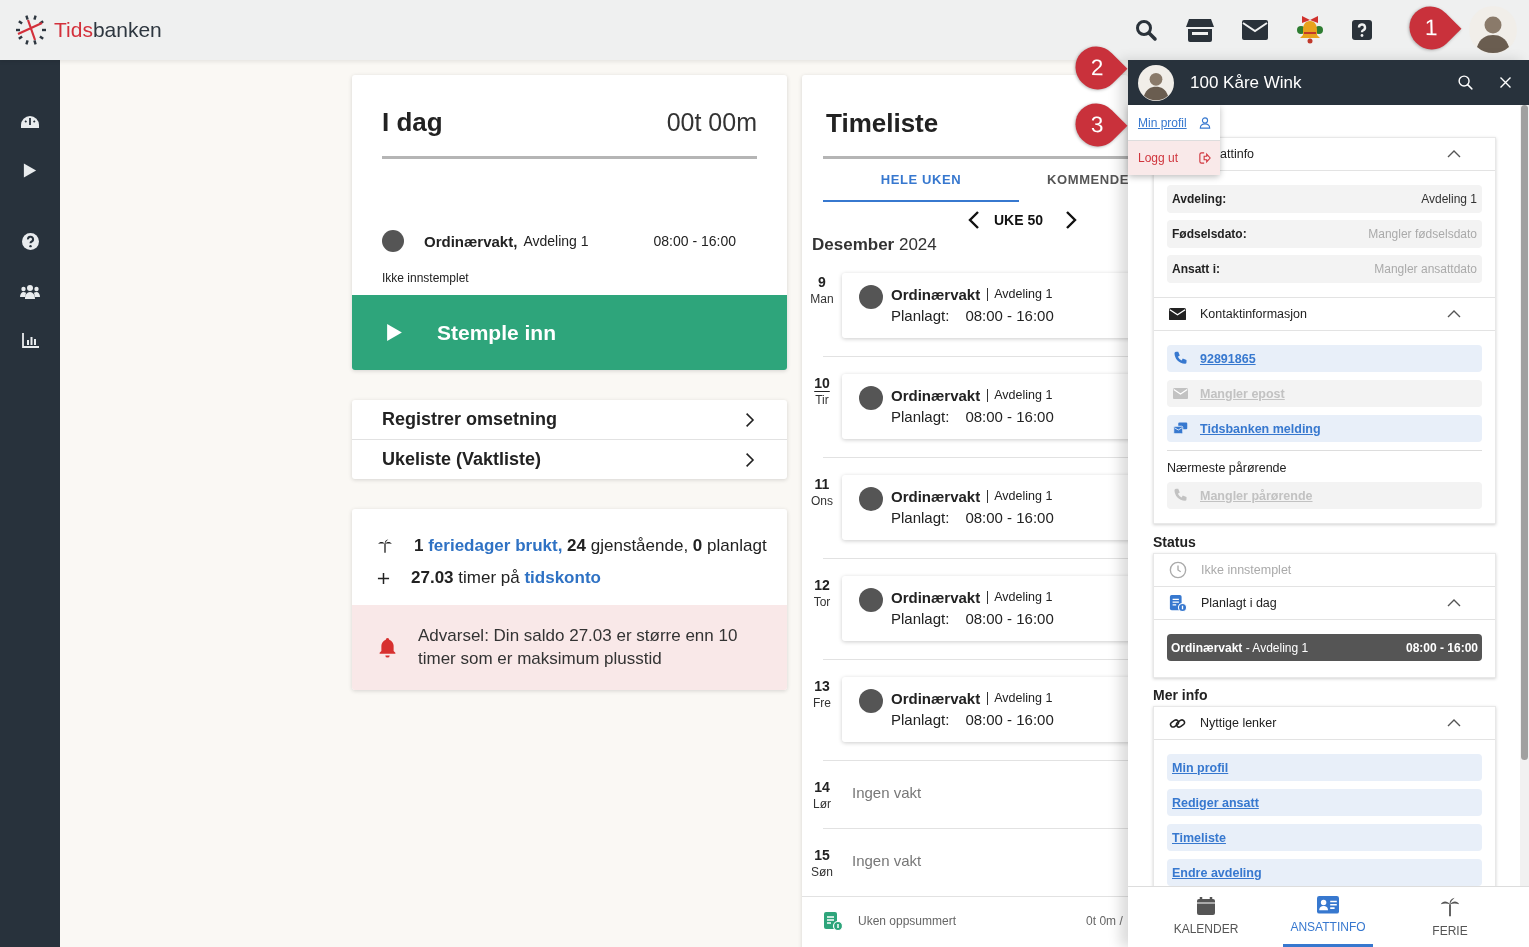 Image resolution: width=1529 pixels, height=947 pixels. What do you see at coordinates (1174, 122) in the screenshot?
I see `menu-item: Min profil` at bounding box center [1174, 122].